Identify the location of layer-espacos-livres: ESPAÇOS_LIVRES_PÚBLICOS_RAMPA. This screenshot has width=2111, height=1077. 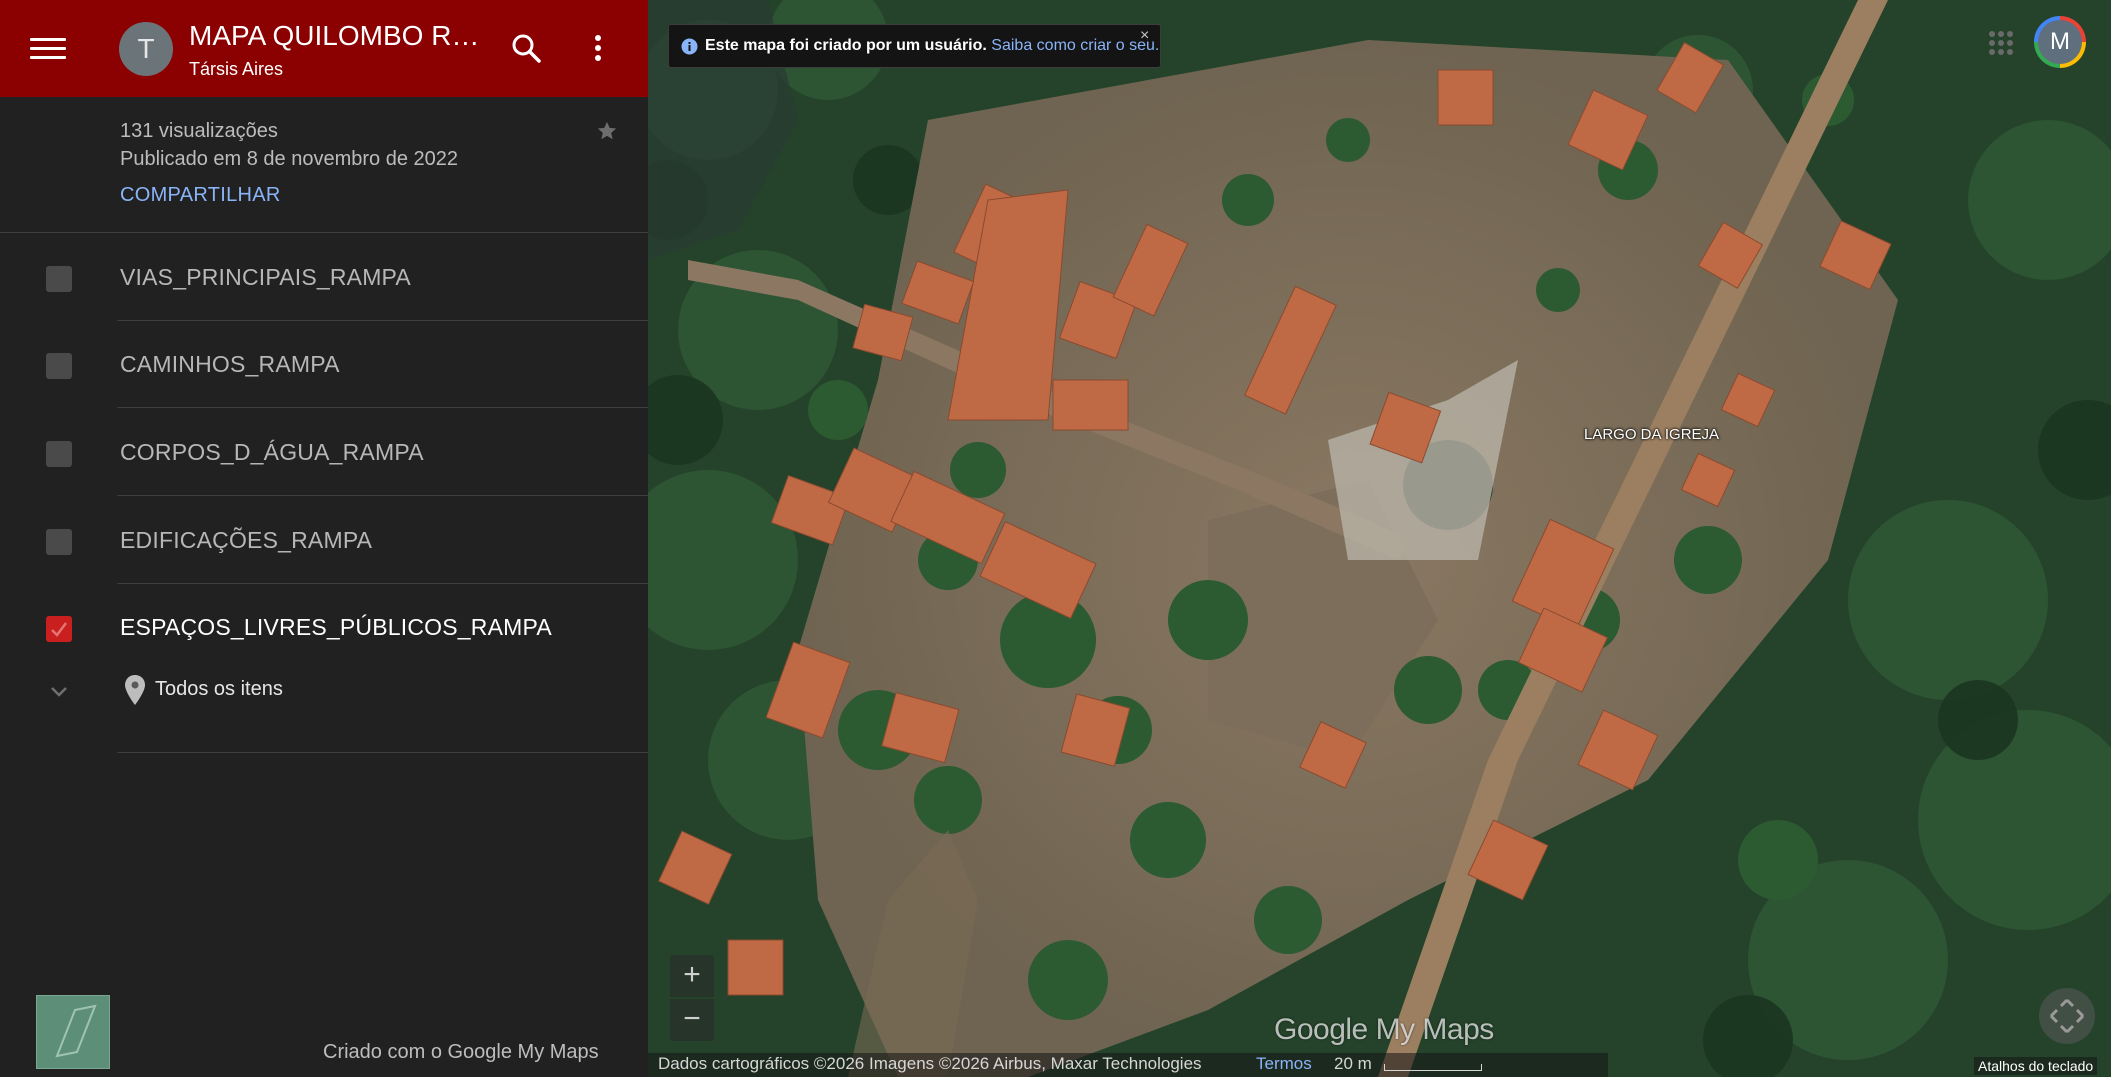
(324, 627).